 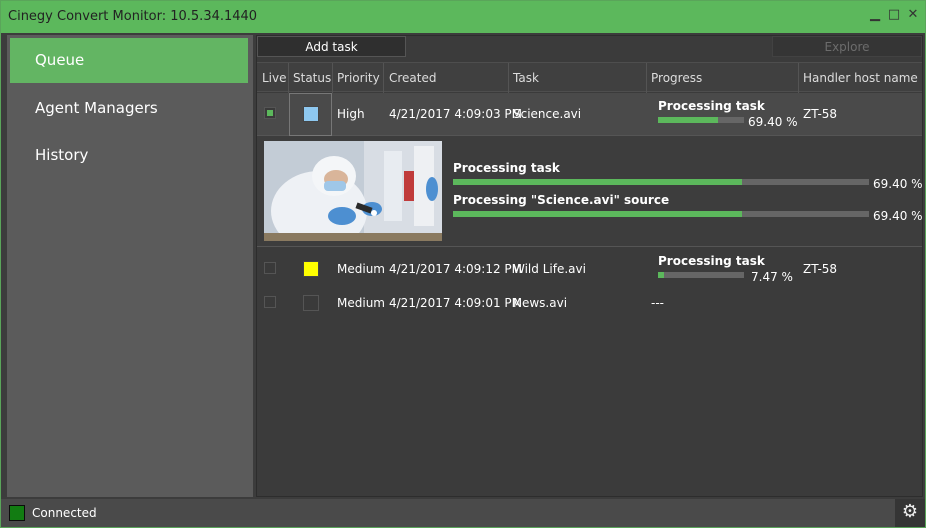 I want to click on task-cell: Science.avi, so click(x=547, y=114).